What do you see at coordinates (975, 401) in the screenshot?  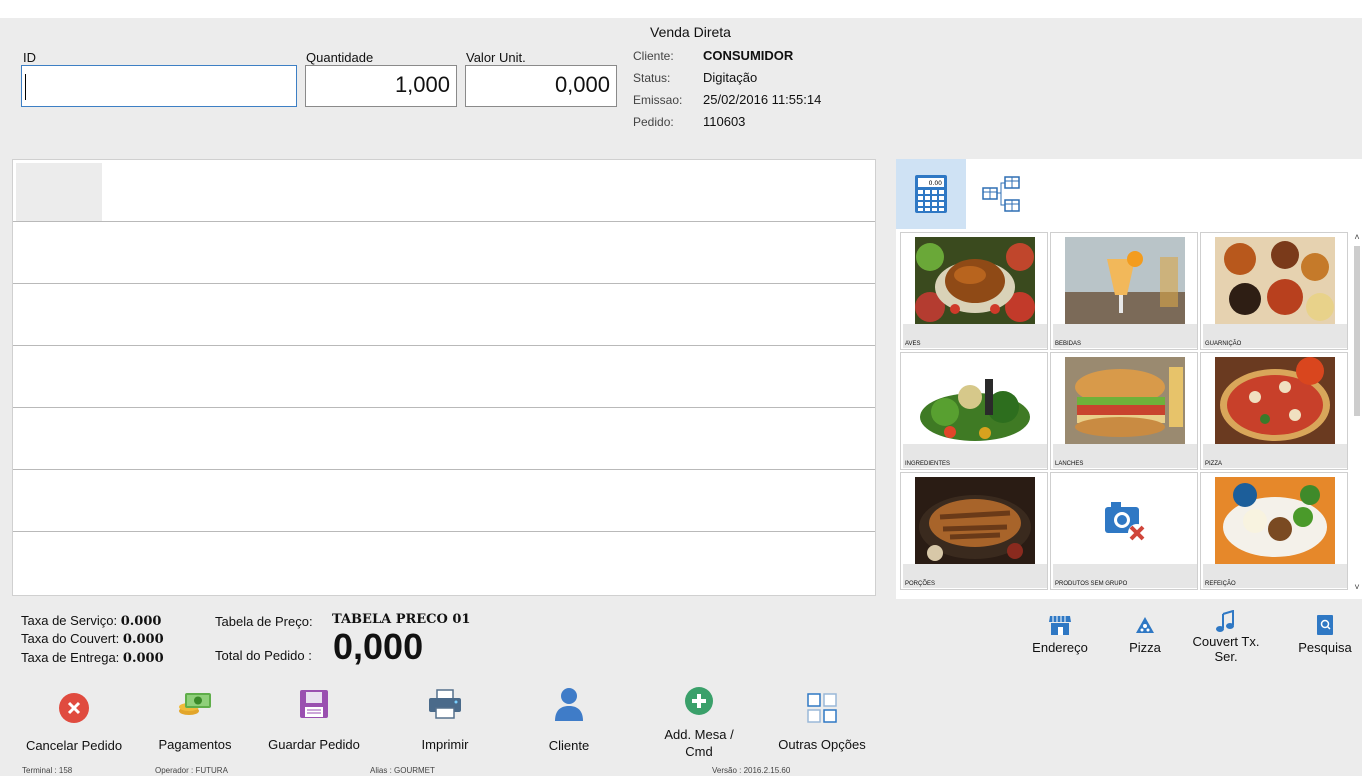 I see `vegetables-photo` at bounding box center [975, 401].